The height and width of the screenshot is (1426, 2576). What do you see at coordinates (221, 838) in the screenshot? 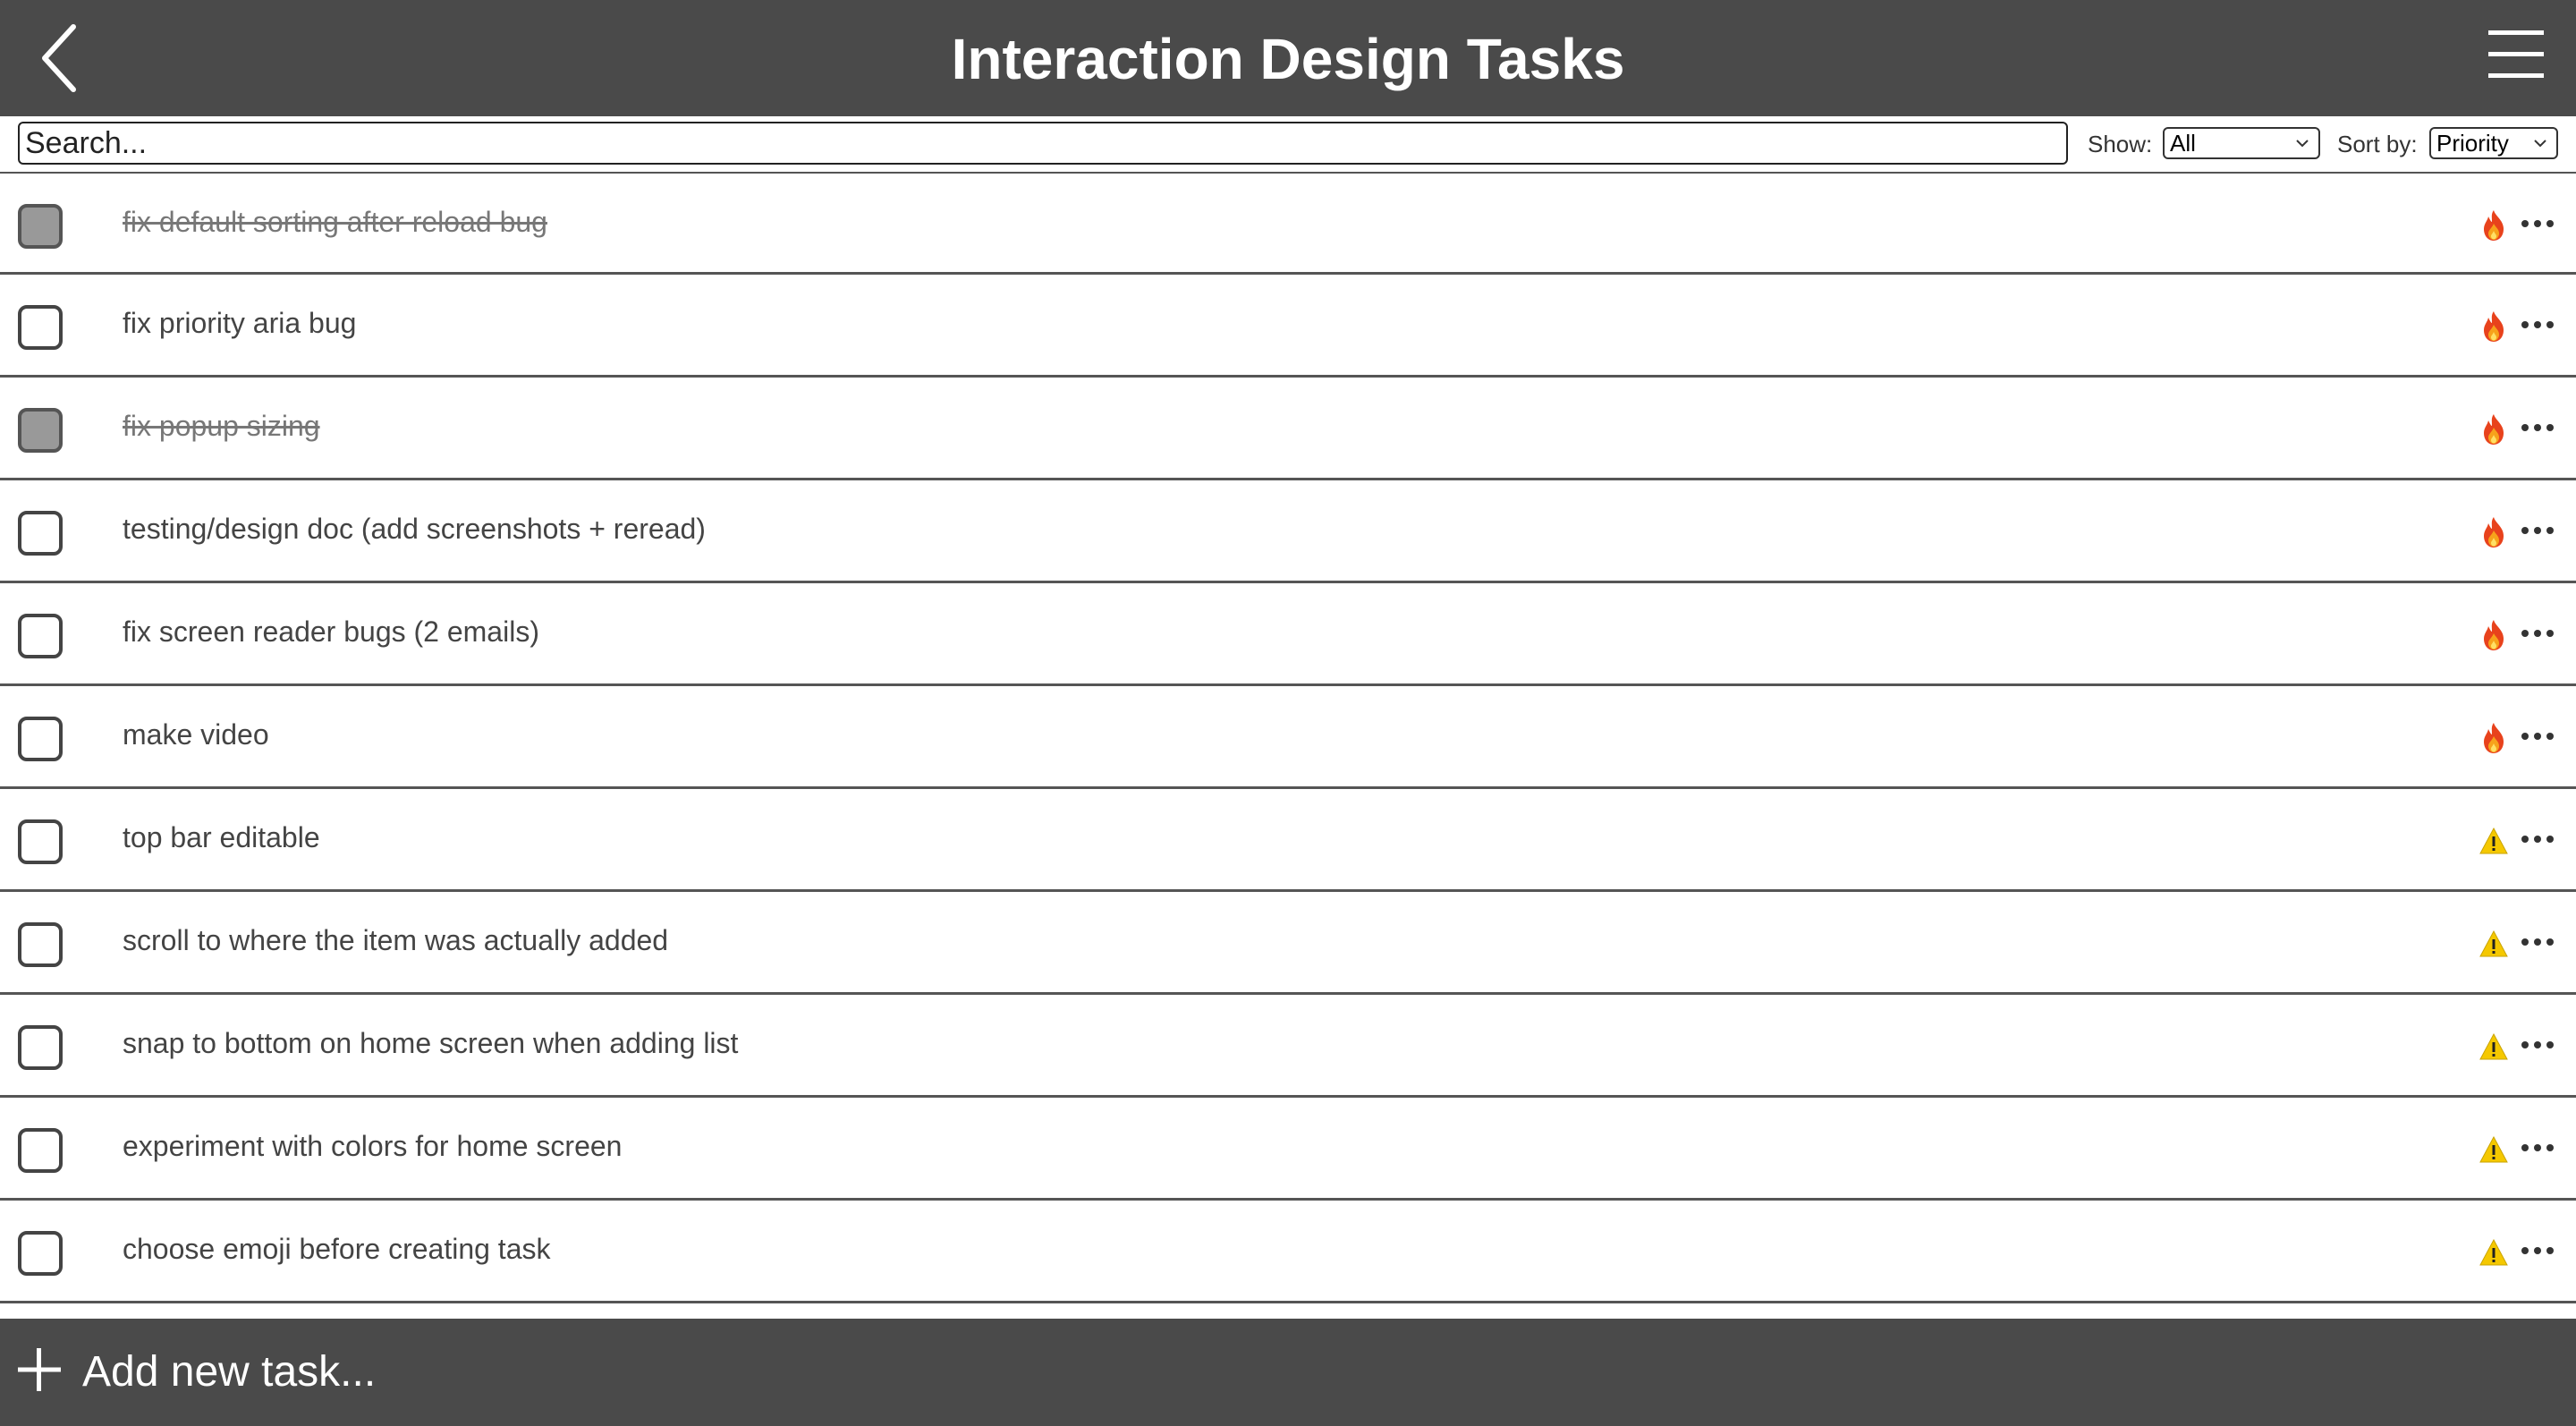
I see `task-label: top bar editable` at bounding box center [221, 838].